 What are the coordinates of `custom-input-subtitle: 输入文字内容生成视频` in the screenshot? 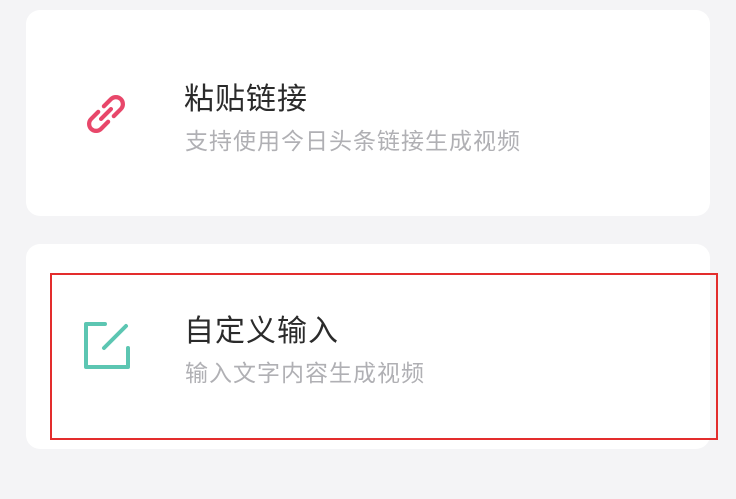 It's located at (305, 374).